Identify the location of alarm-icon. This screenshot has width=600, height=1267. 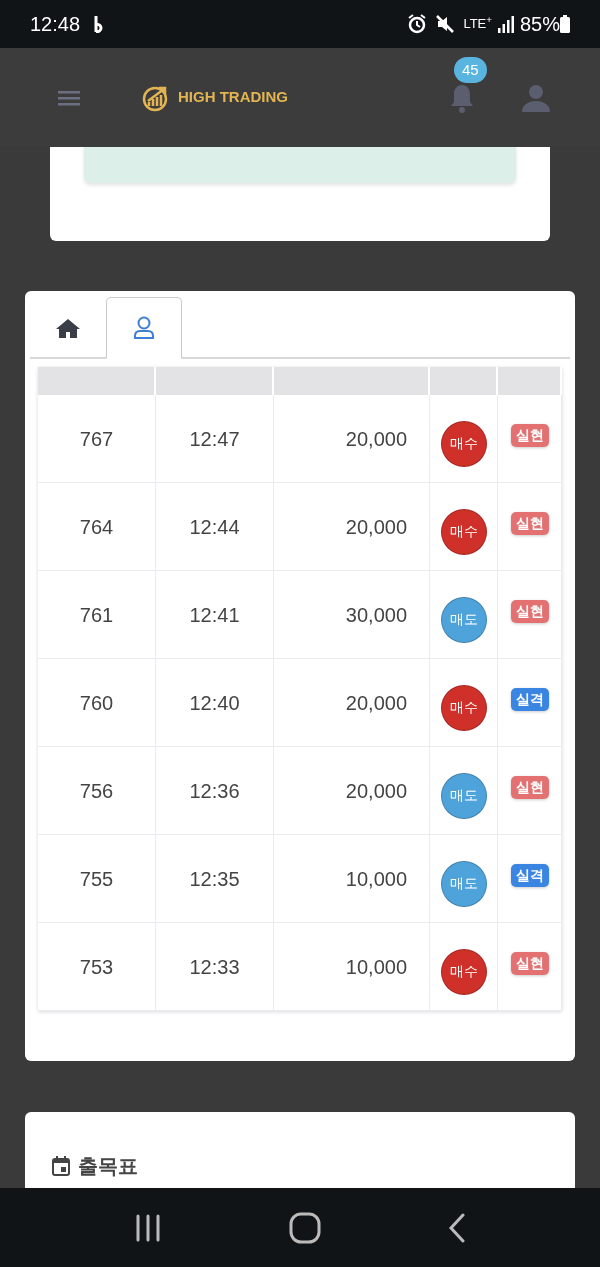
(417, 24).